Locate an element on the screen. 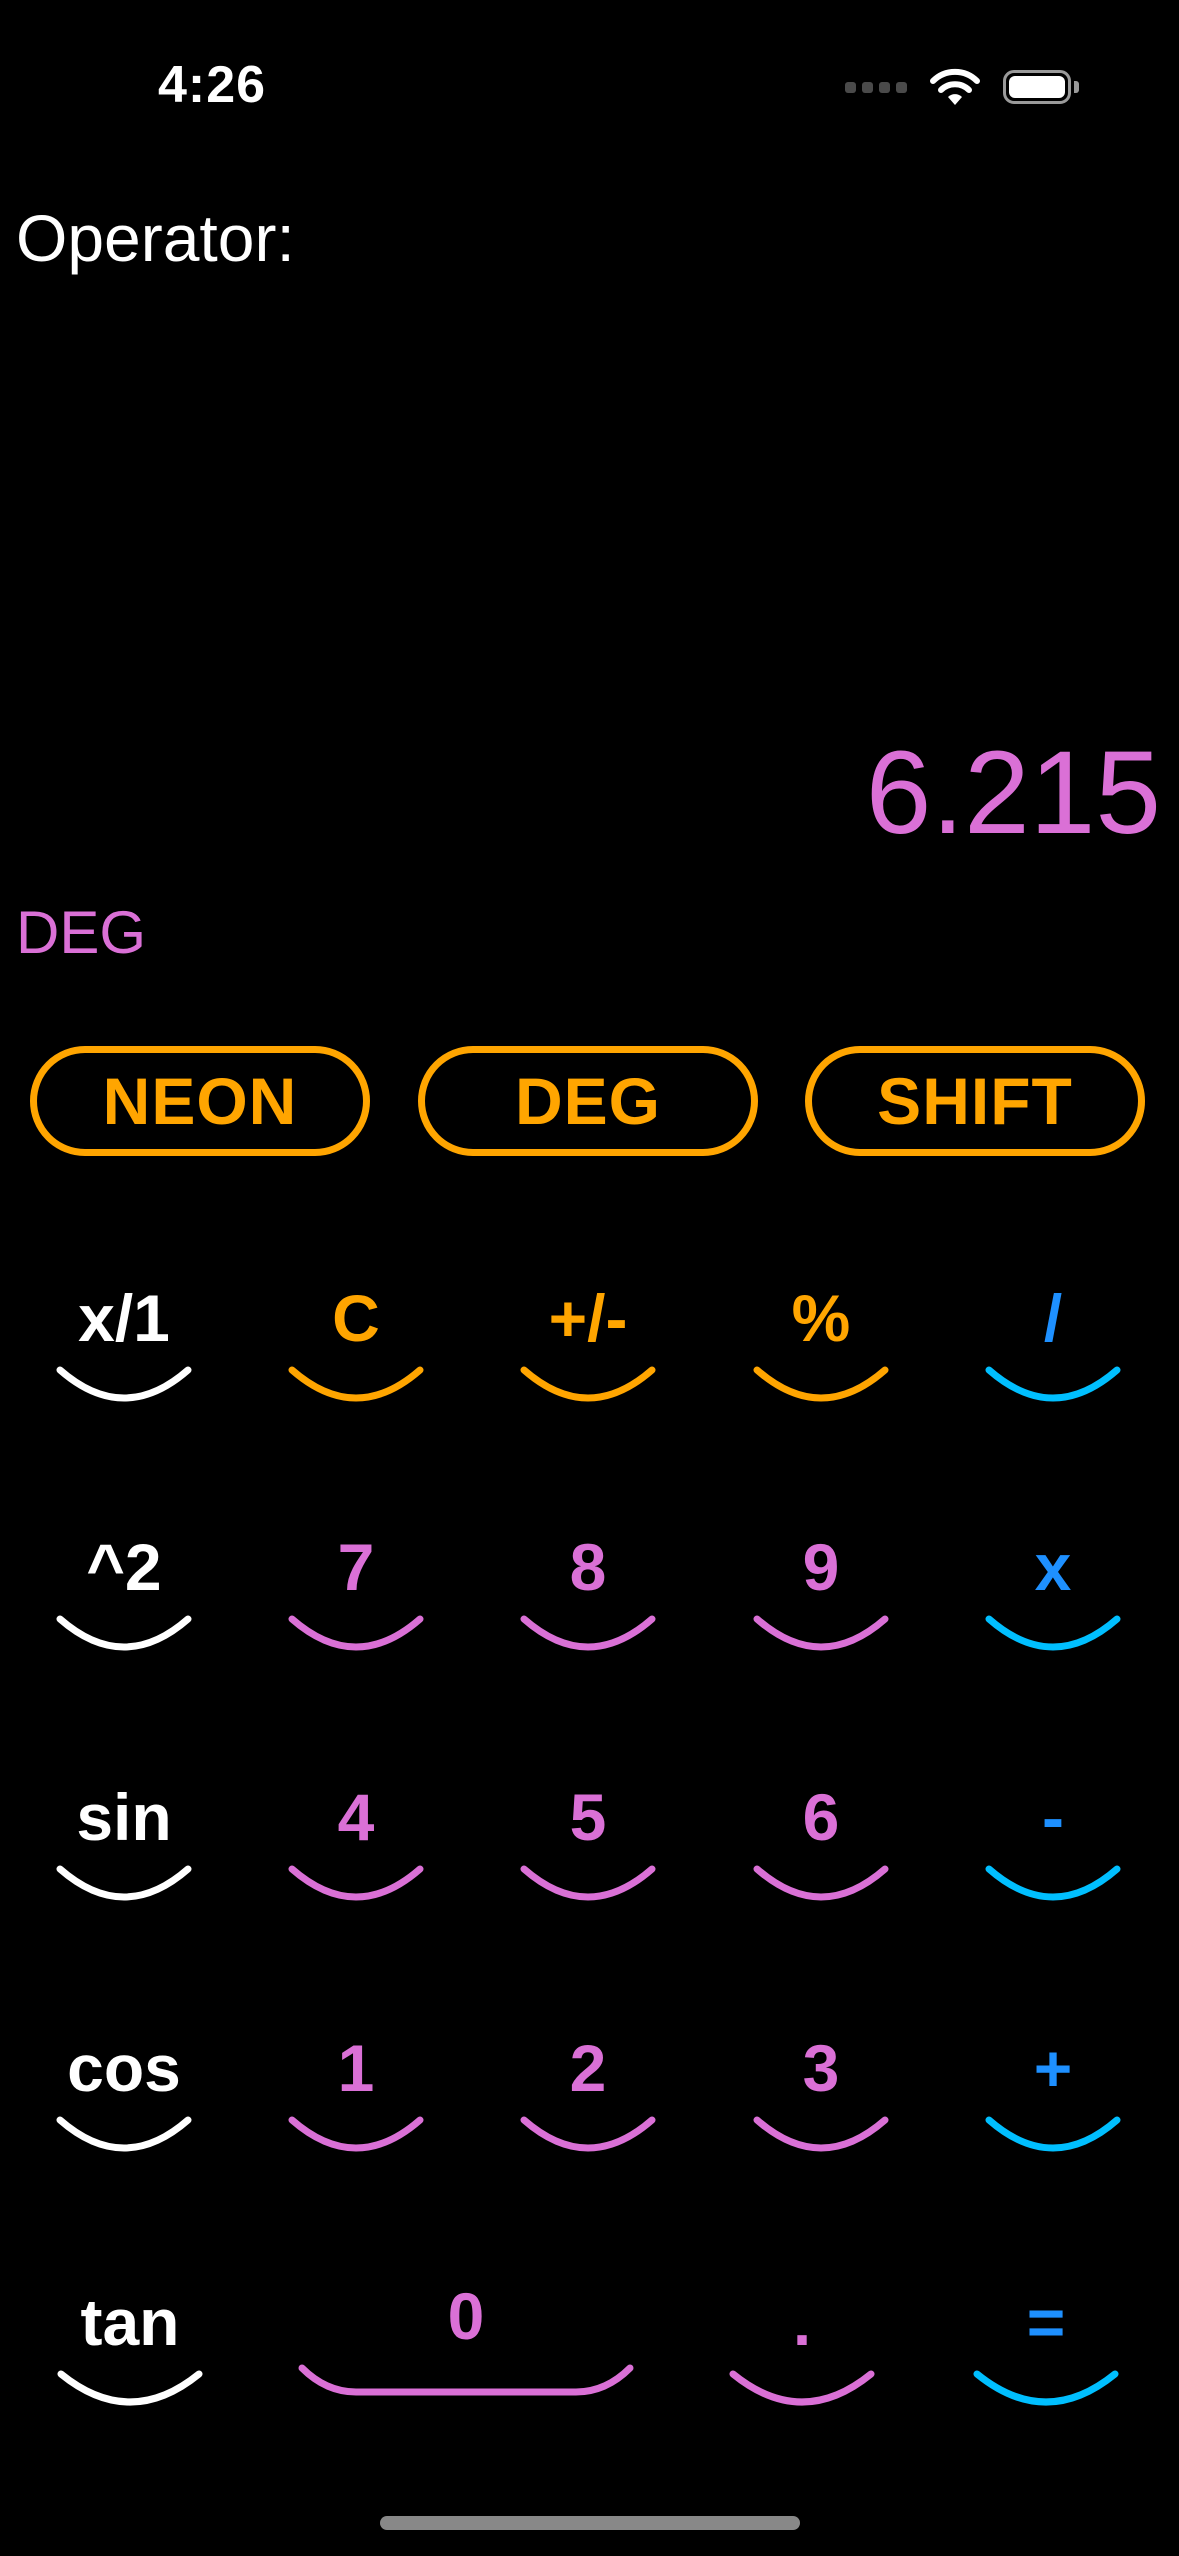  decimal-key: . is located at coordinates (802, 2345).